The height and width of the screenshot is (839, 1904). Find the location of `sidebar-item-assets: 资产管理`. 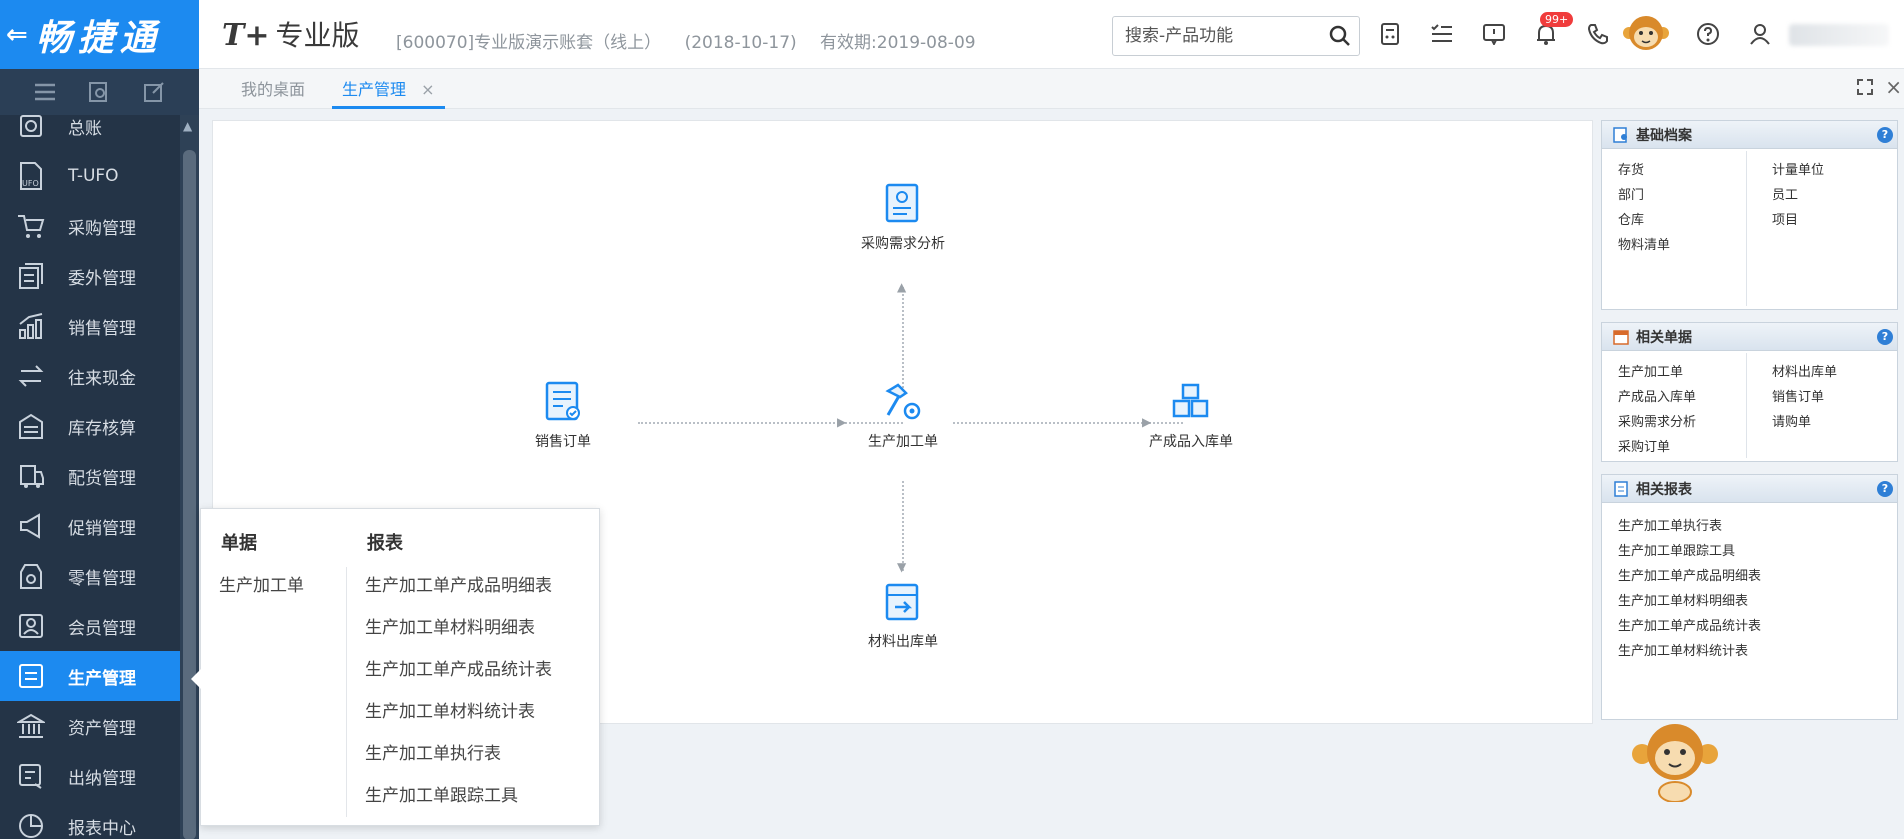

sidebar-item-assets: 资产管理 is located at coordinates (90, 726).